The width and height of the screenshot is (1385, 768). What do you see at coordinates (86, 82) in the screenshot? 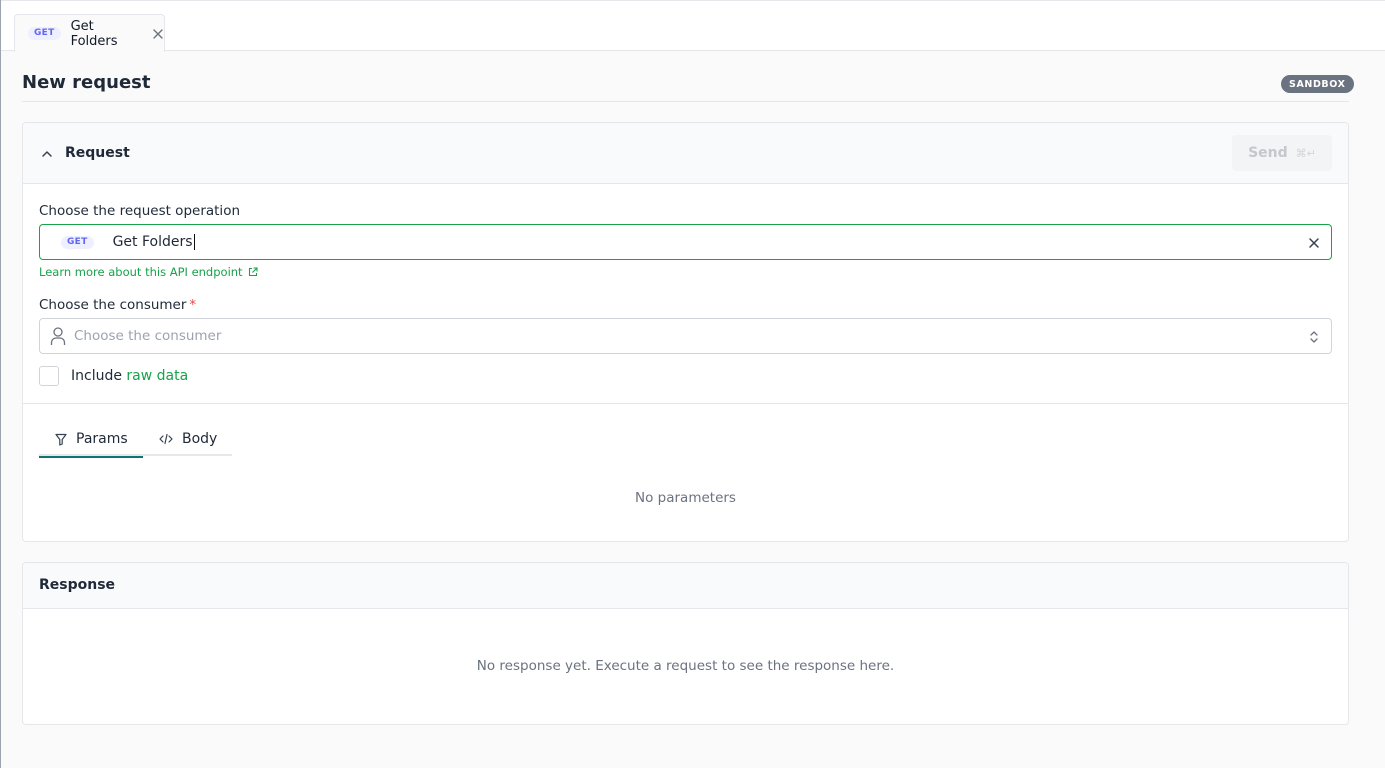
I see `page-title: New request` at bounding box center [86, 82].